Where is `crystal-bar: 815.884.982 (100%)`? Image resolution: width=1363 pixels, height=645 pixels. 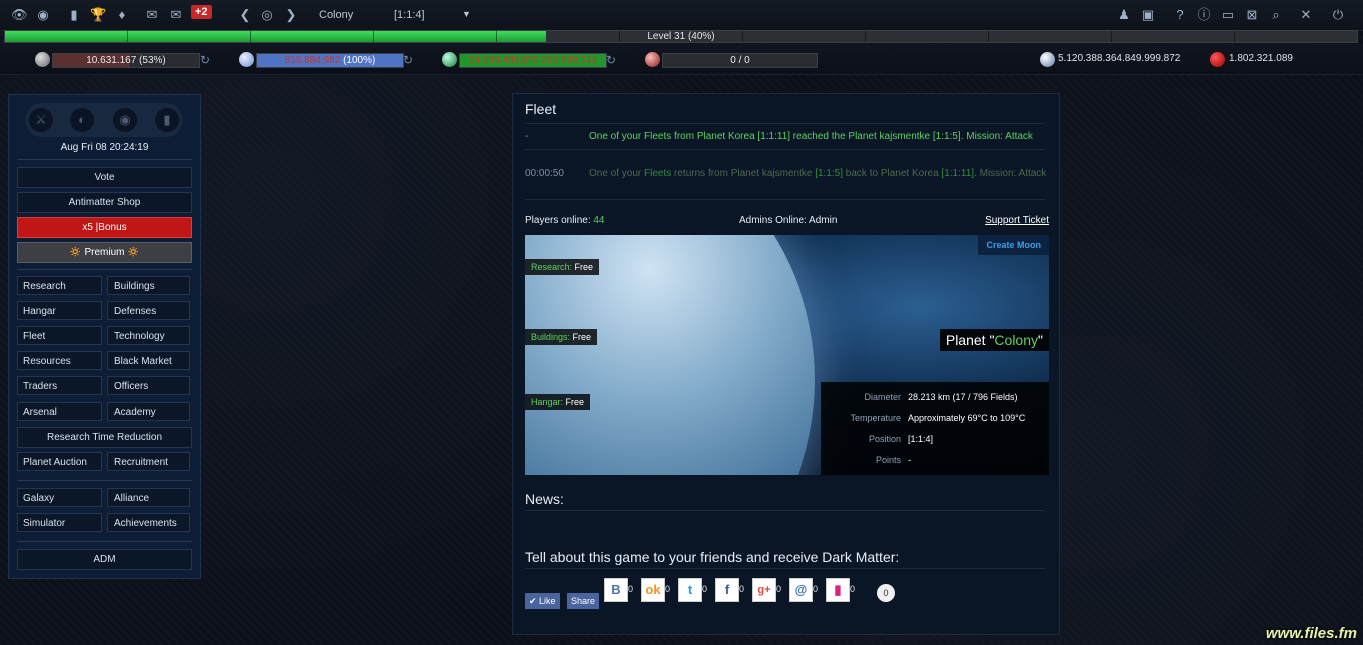 crystal-bar: 815.884.982 (100%) is located at coordinates (330, 60).